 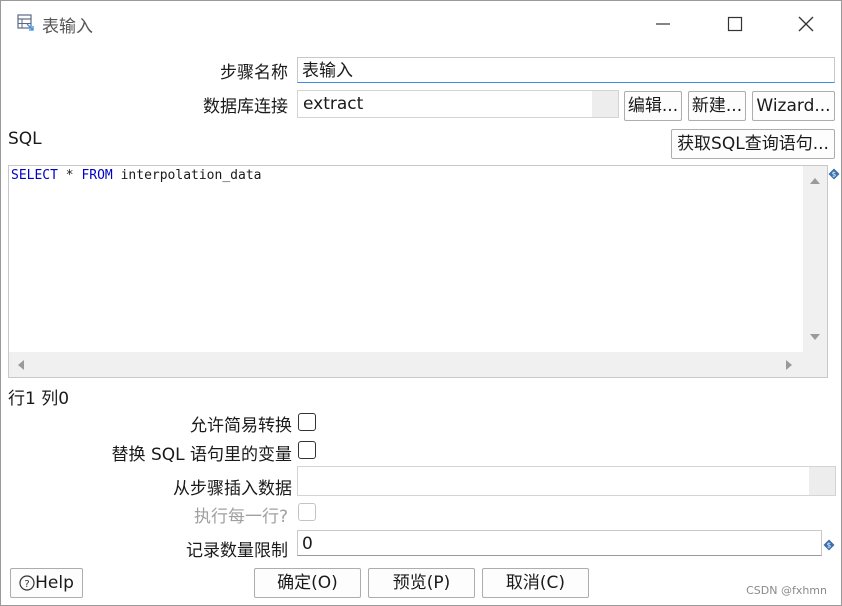 What do you see at coordinates (307, 512) in the screenshot?
I see `execute-each-row-checkbox` at bounding box center [307, 512].